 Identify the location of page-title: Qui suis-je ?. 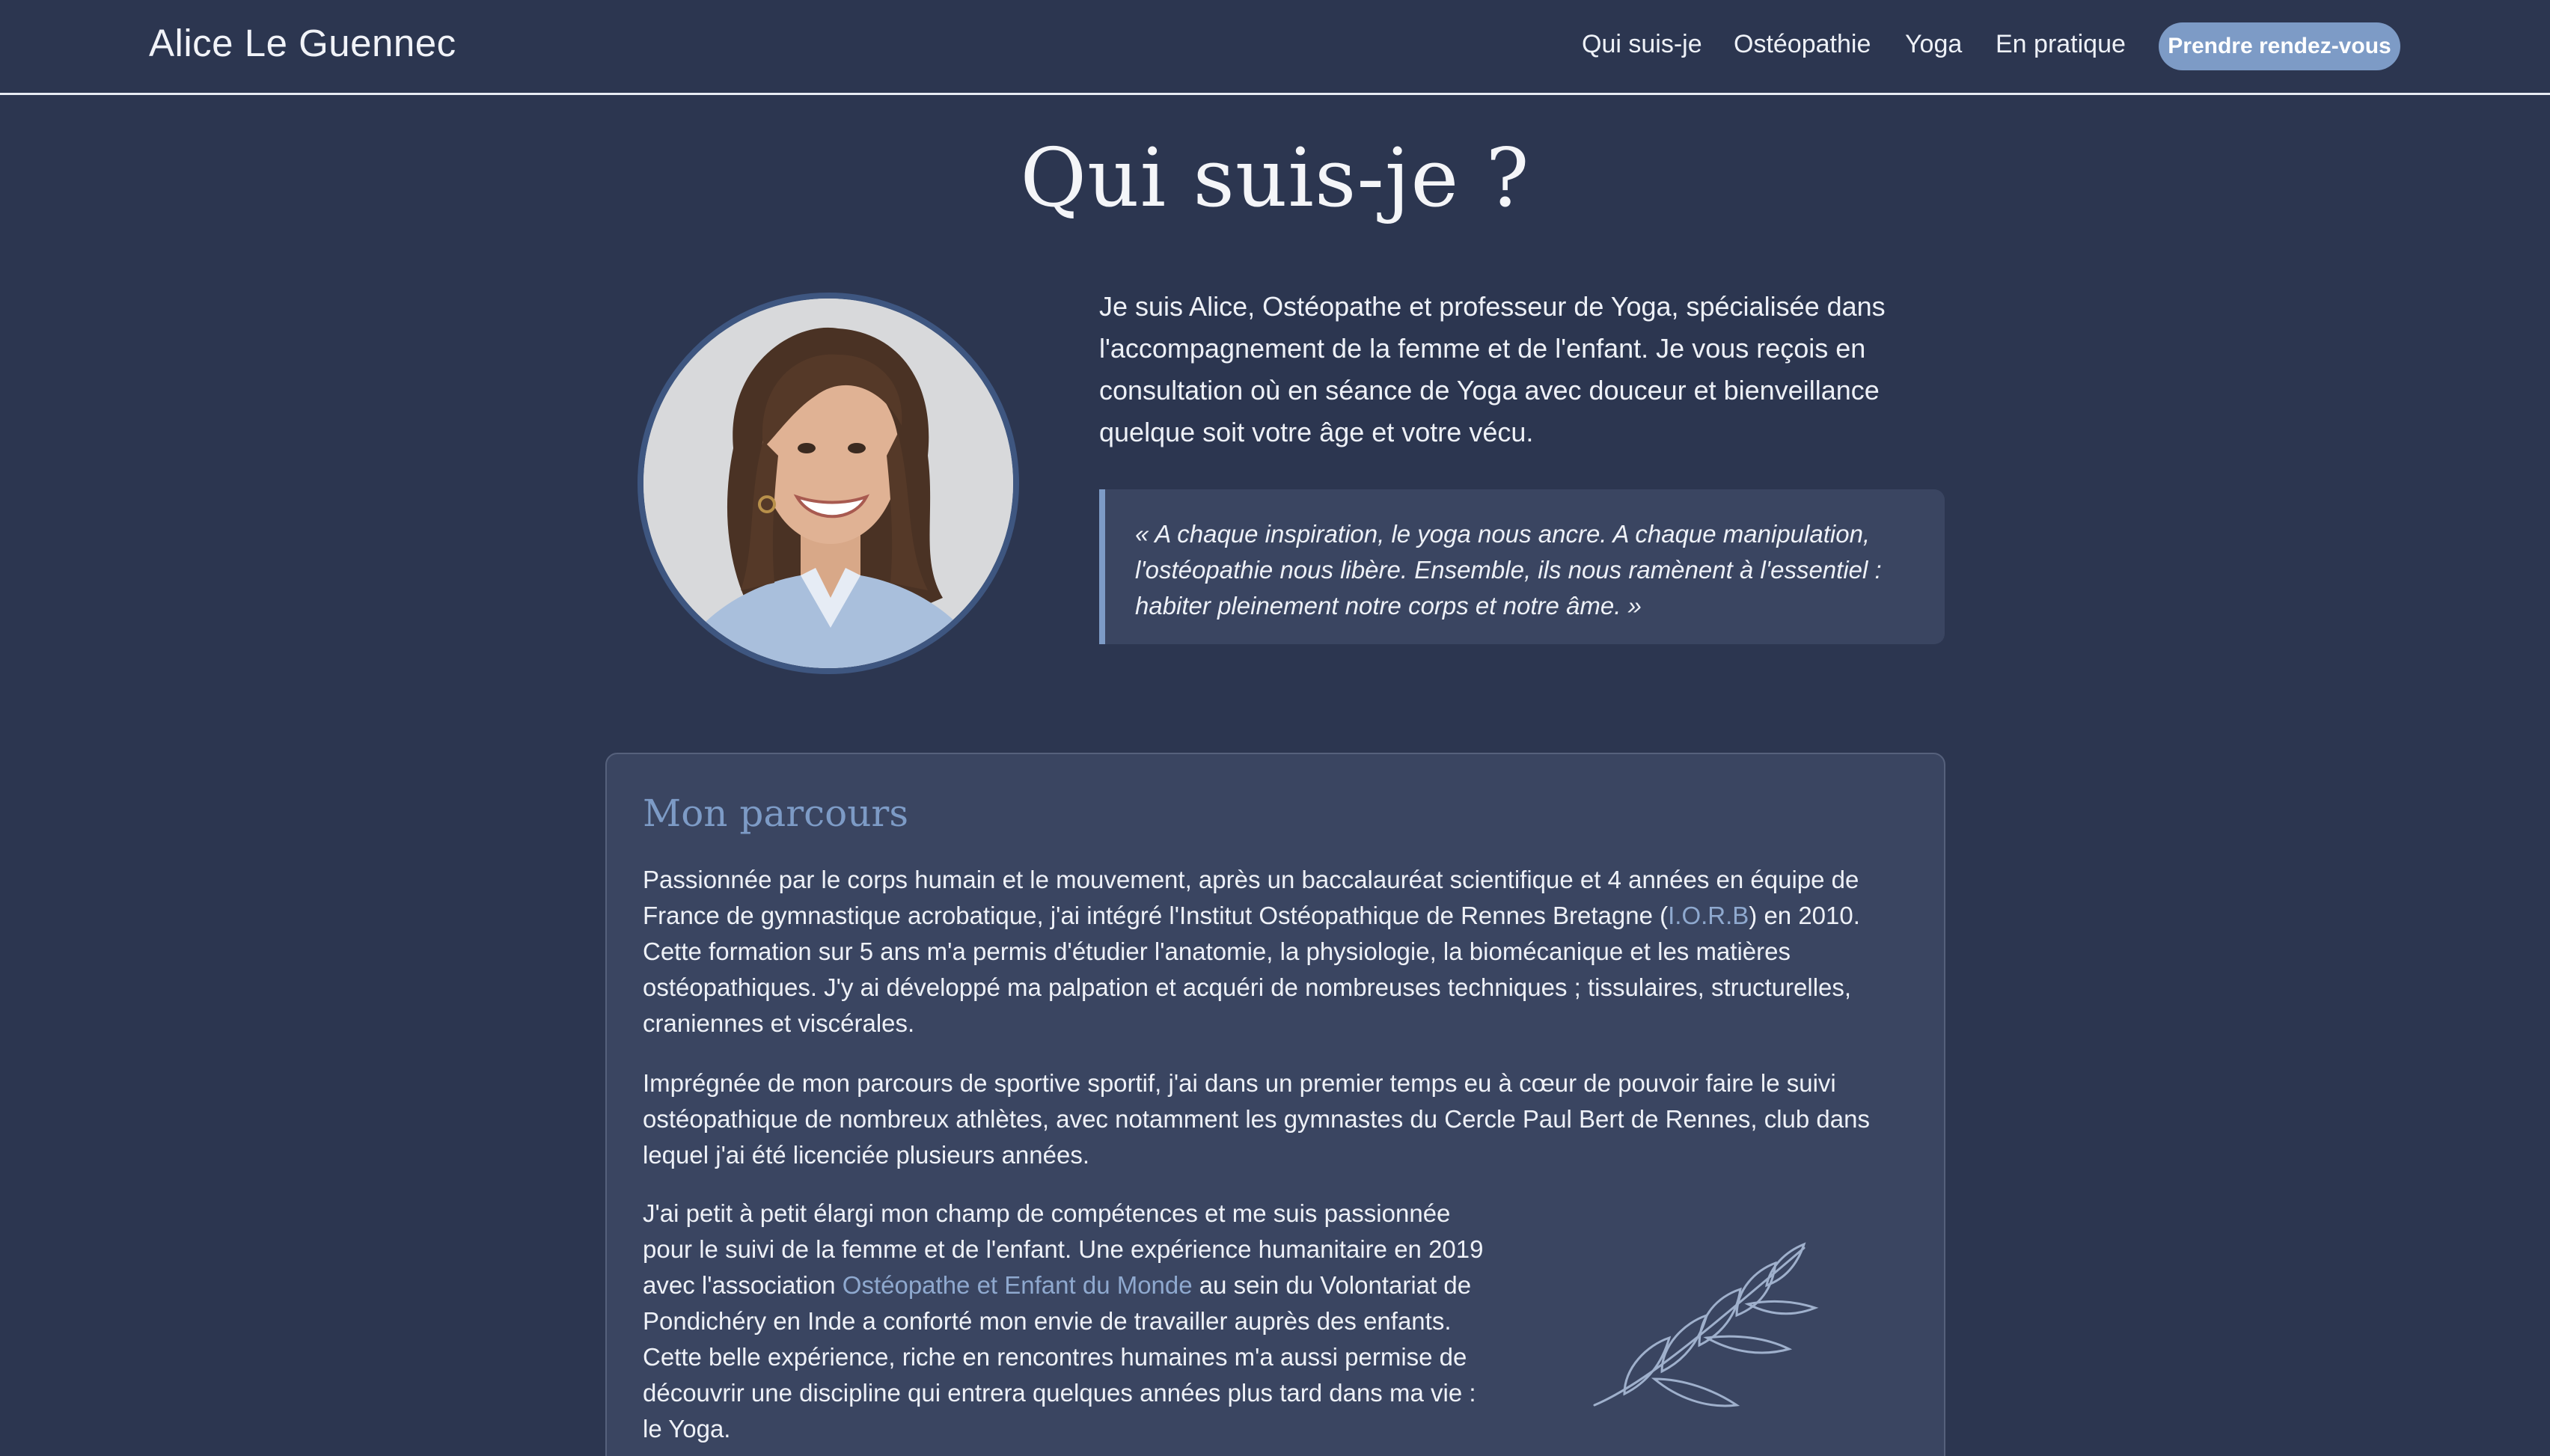
(1275, 178).